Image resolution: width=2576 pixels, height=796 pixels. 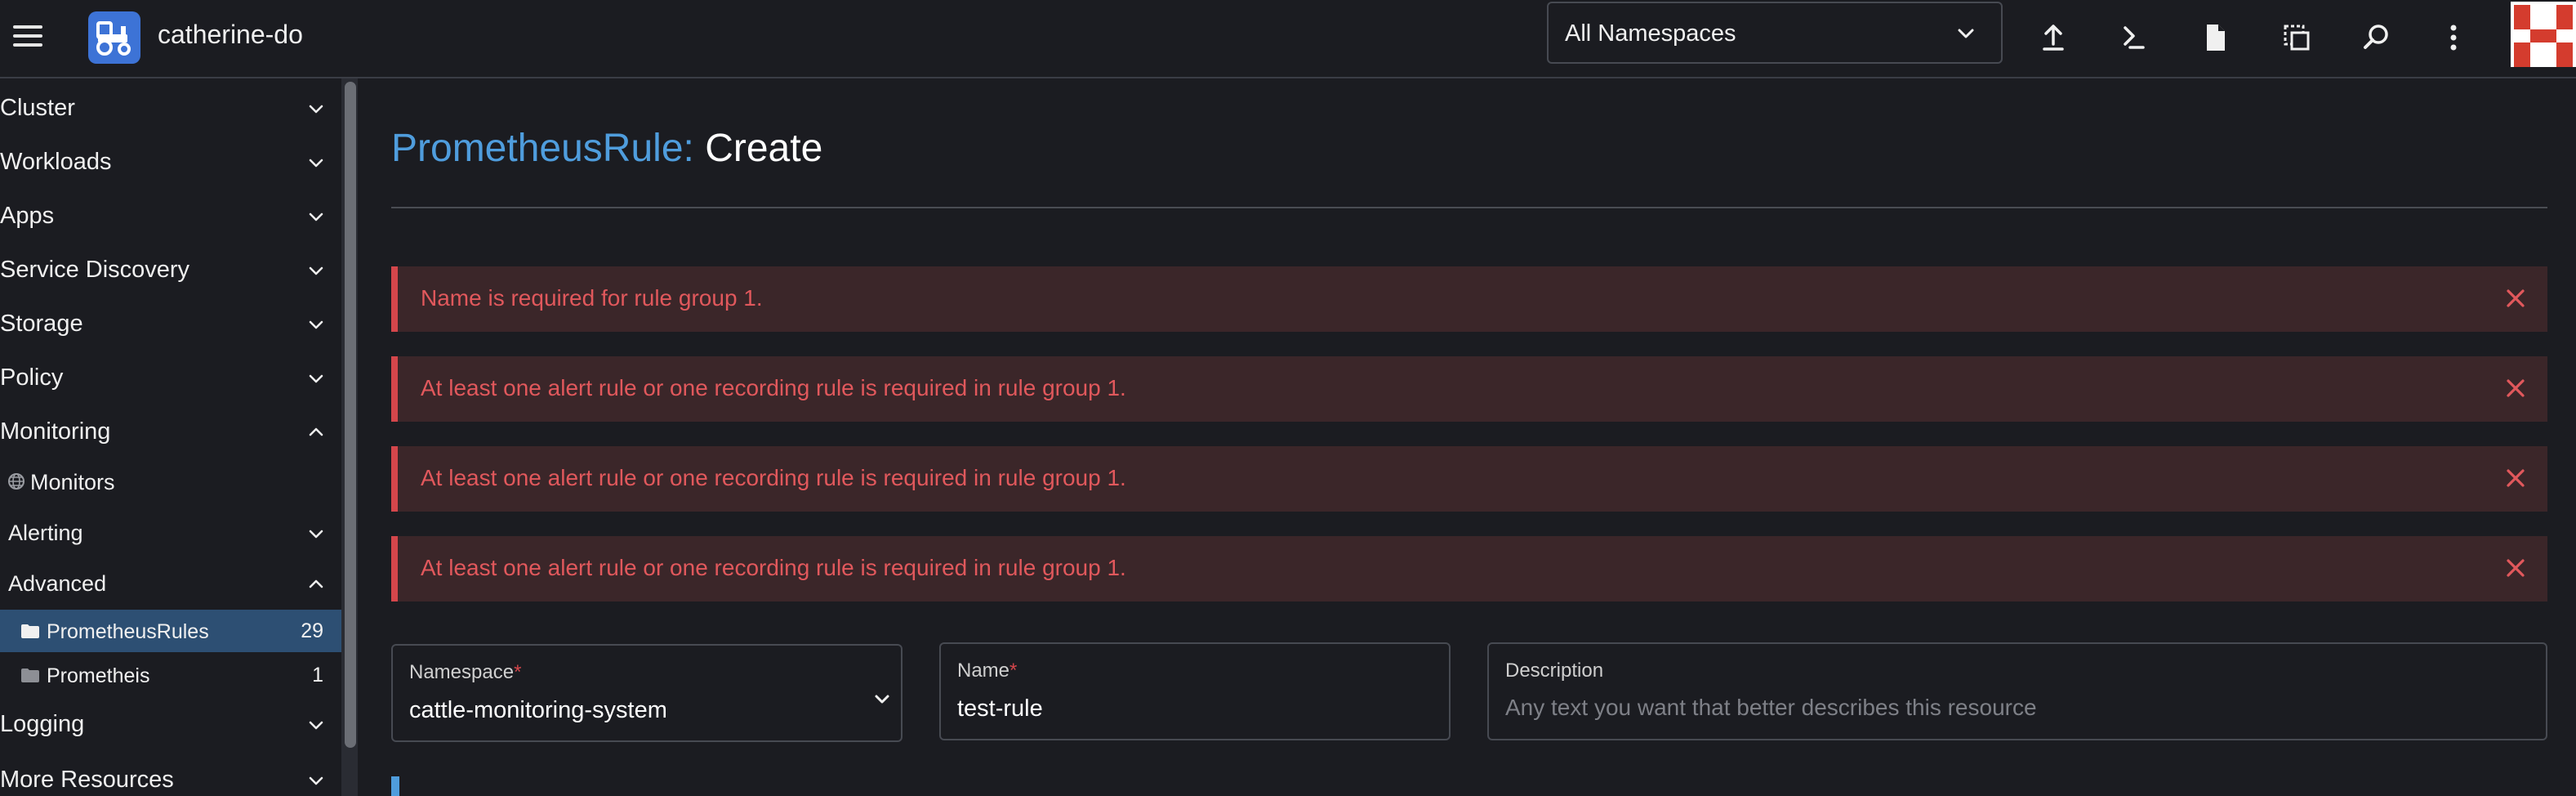 What do you see at coordinates (170, 162) in the screenshot?
I see `sidebar-item-workloads: Workloads` at bounding box center [170, 162].